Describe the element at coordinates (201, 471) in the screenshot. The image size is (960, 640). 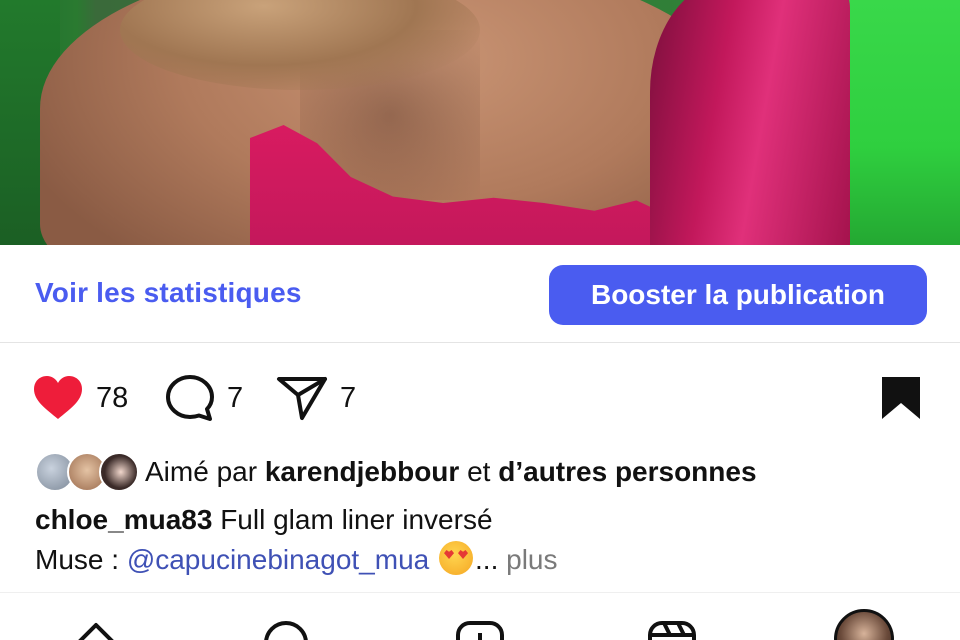
I see `liked-by-prefix: Aimé par` at that location.